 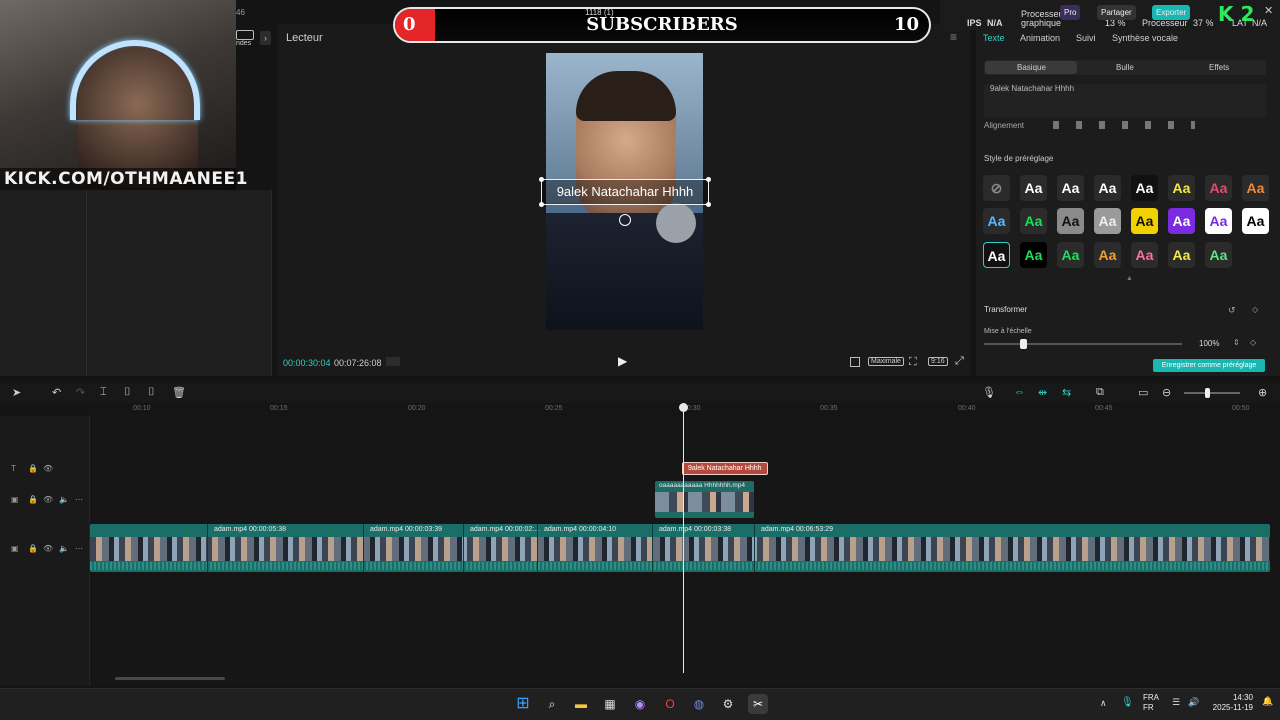 I want to click on share-button: Partager, so click(x=1116, y=12).